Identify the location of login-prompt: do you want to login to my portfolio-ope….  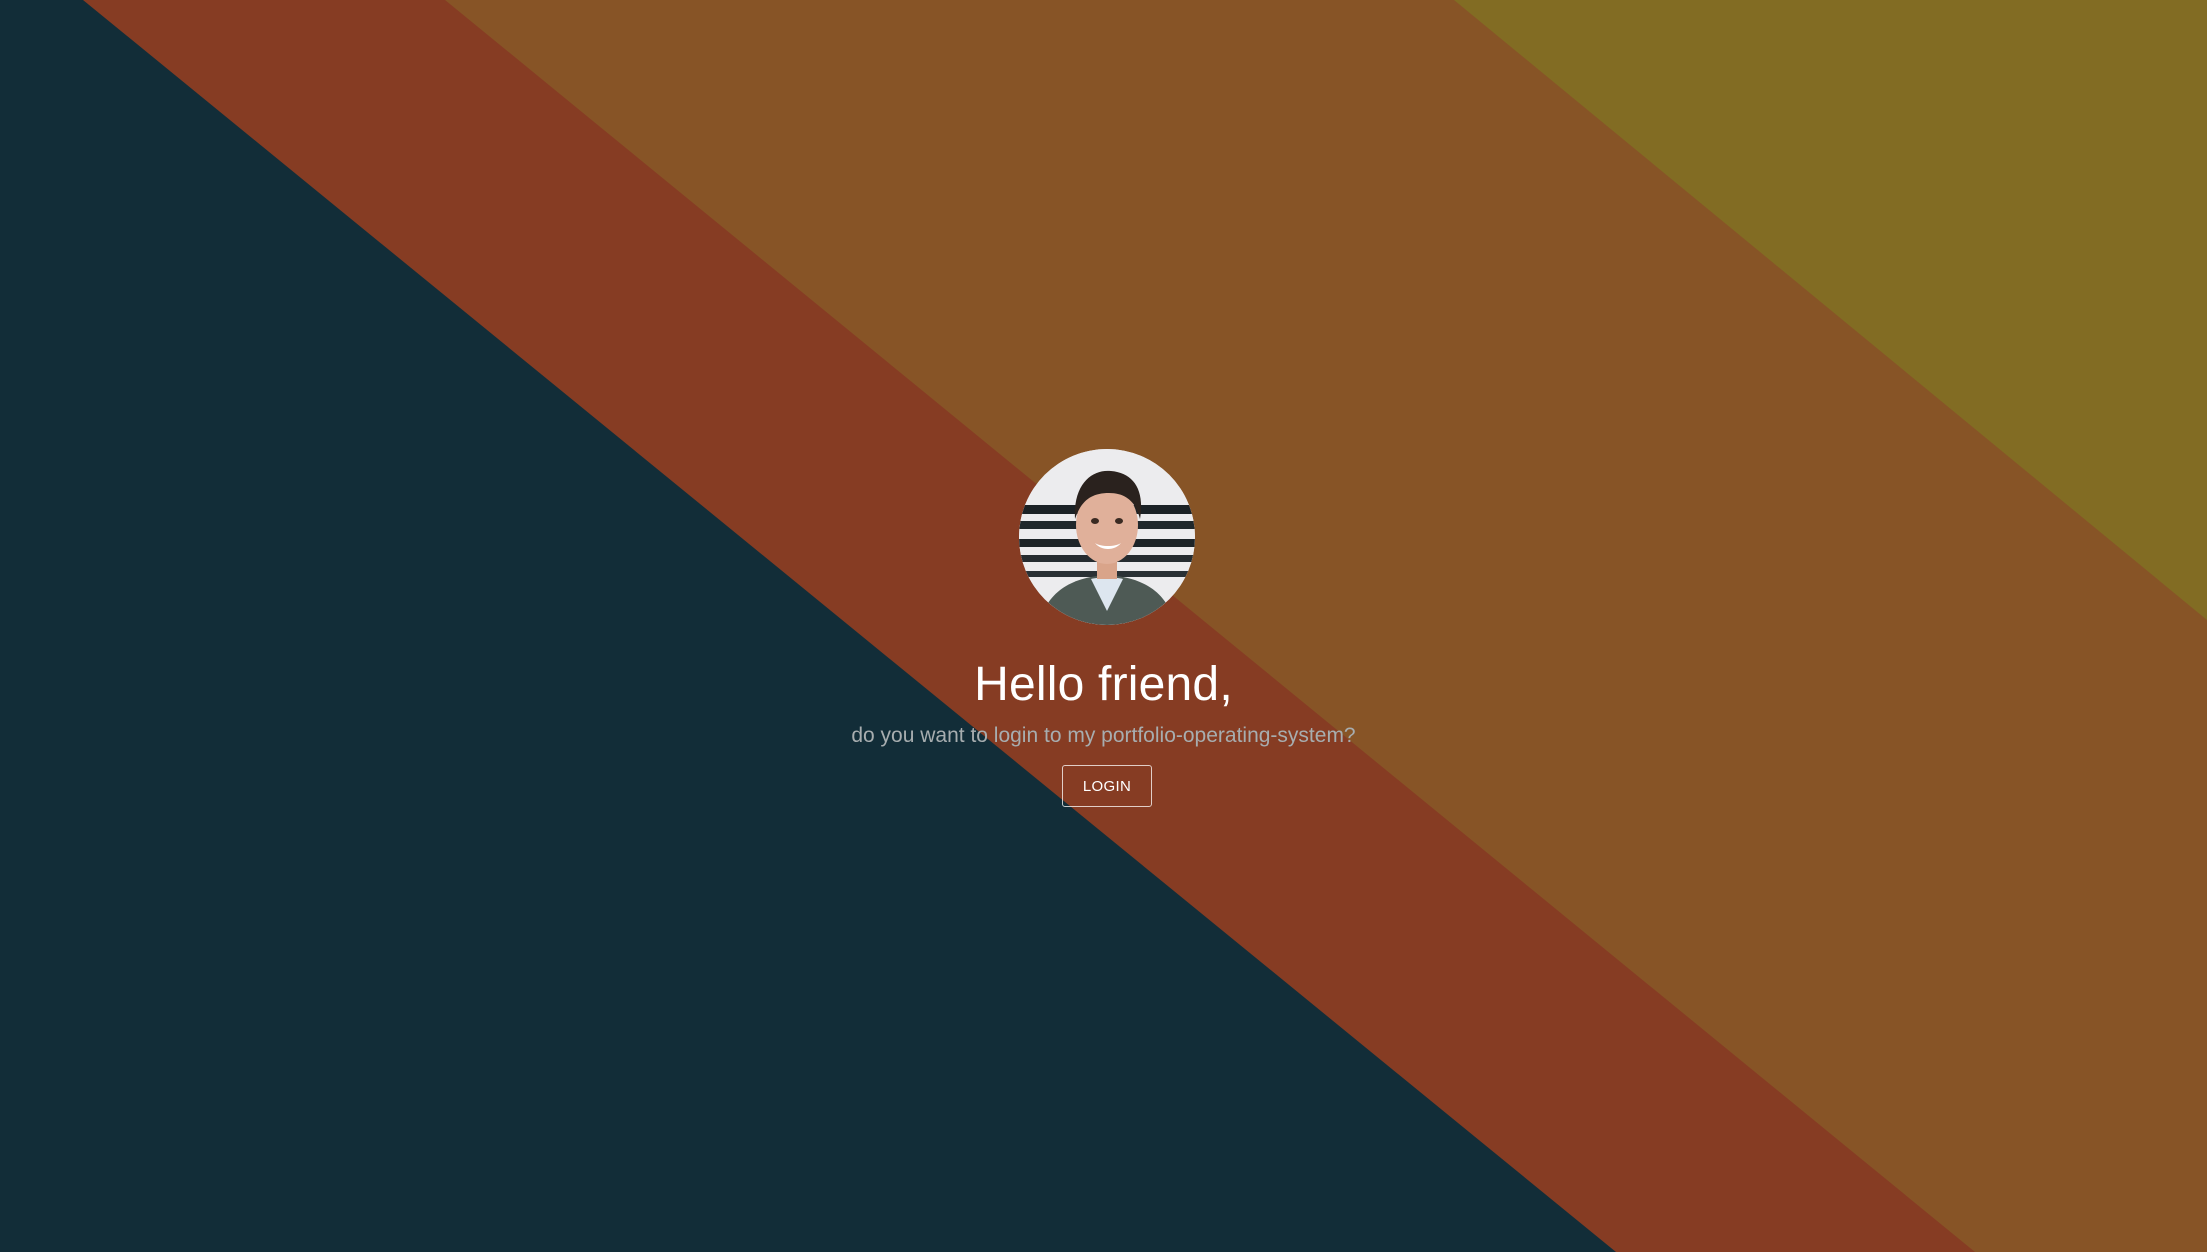
(1103, 735).